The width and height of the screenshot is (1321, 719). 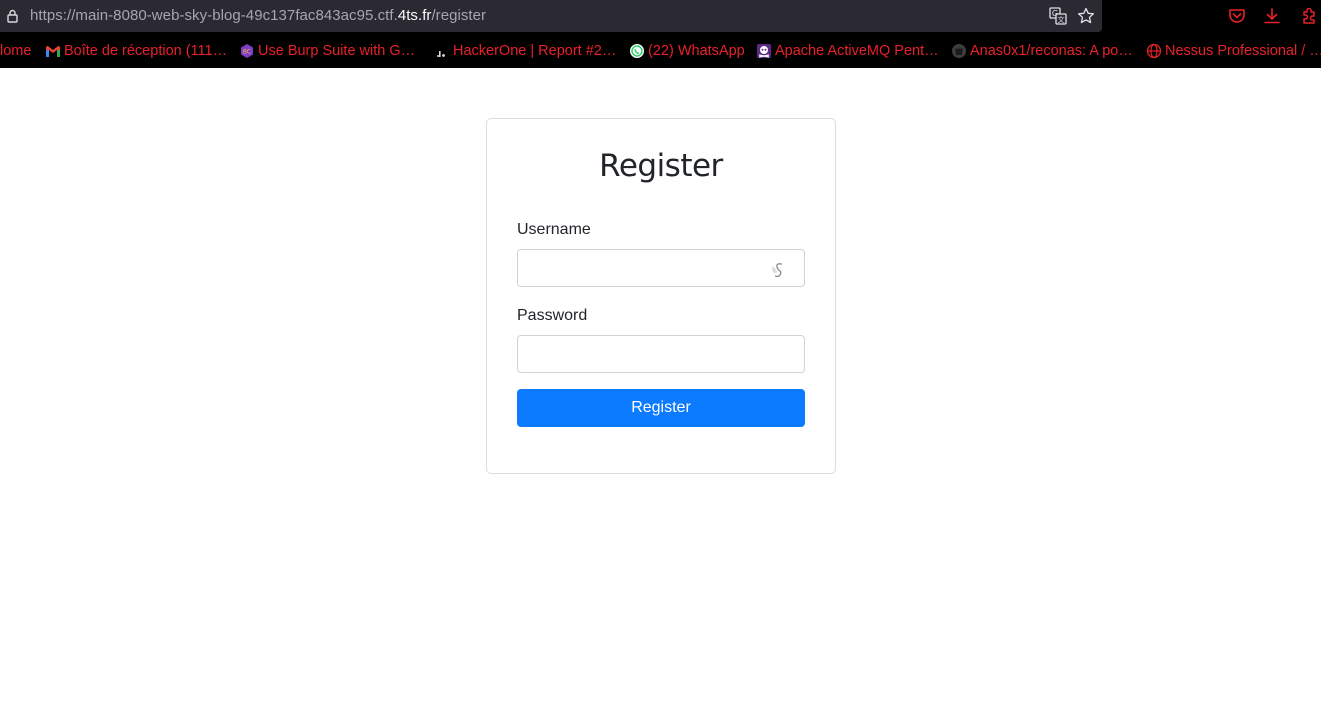 What do you see at coordinates (661, 166) in the screenshot?
I see `page-title: Register` at bounding box center [661, 166].